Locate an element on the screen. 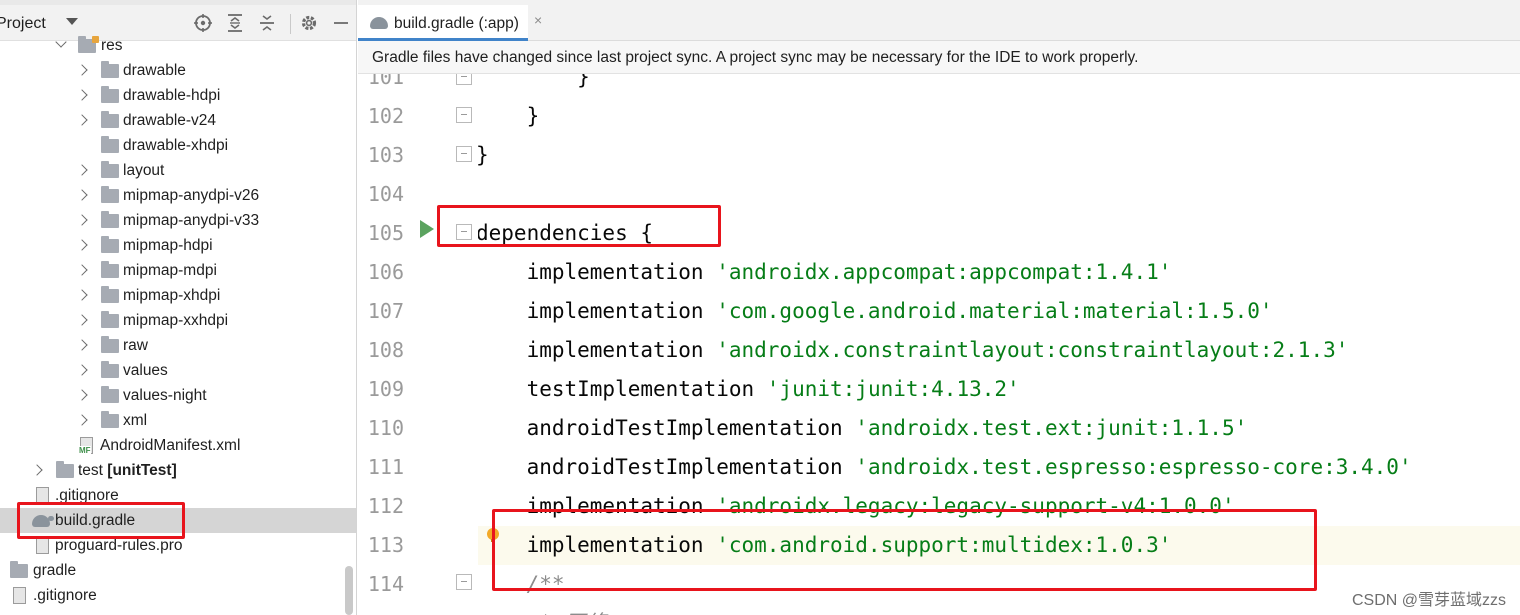 The image size is (1520, 615). code-line: * 网络 is located at coordinates (939, 609).